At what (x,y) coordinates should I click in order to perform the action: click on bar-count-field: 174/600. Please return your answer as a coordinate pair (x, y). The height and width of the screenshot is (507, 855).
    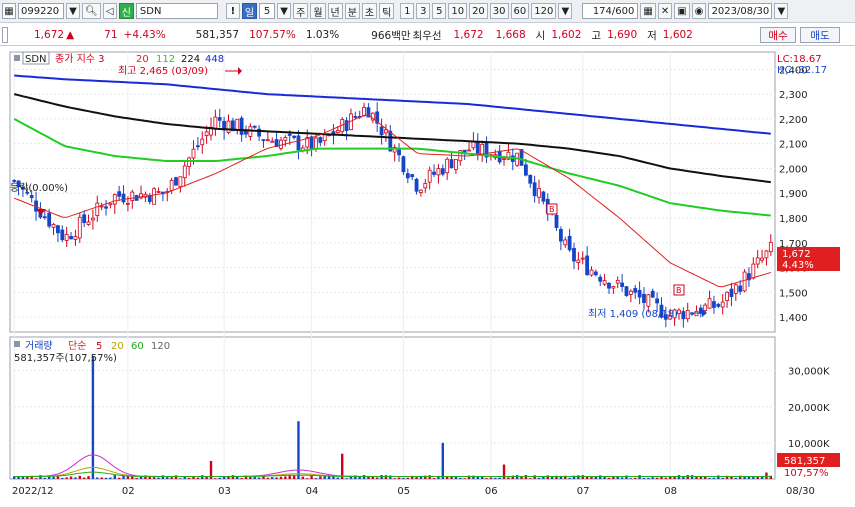
    Looking at the image, I should click on (610, 11).